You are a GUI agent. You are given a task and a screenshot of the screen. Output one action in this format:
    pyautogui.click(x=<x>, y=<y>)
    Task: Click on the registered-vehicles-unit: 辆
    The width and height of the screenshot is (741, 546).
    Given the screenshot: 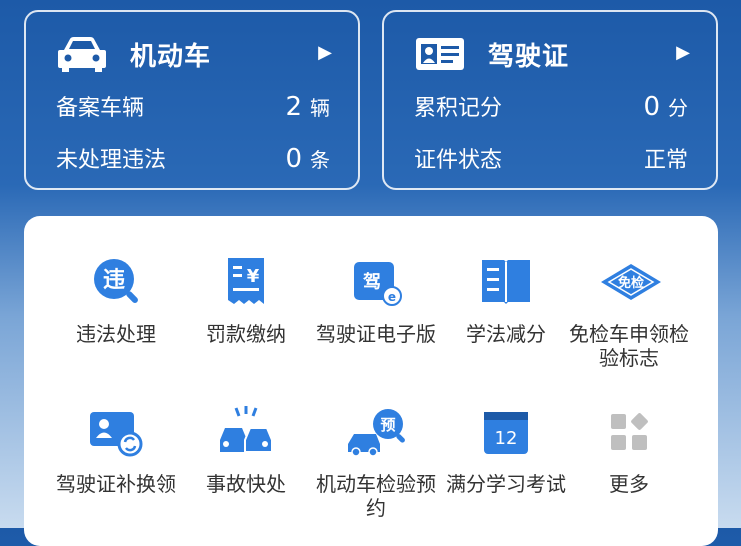 What is the action you would take?
    pyautogui.click(x=320, y=108)
    